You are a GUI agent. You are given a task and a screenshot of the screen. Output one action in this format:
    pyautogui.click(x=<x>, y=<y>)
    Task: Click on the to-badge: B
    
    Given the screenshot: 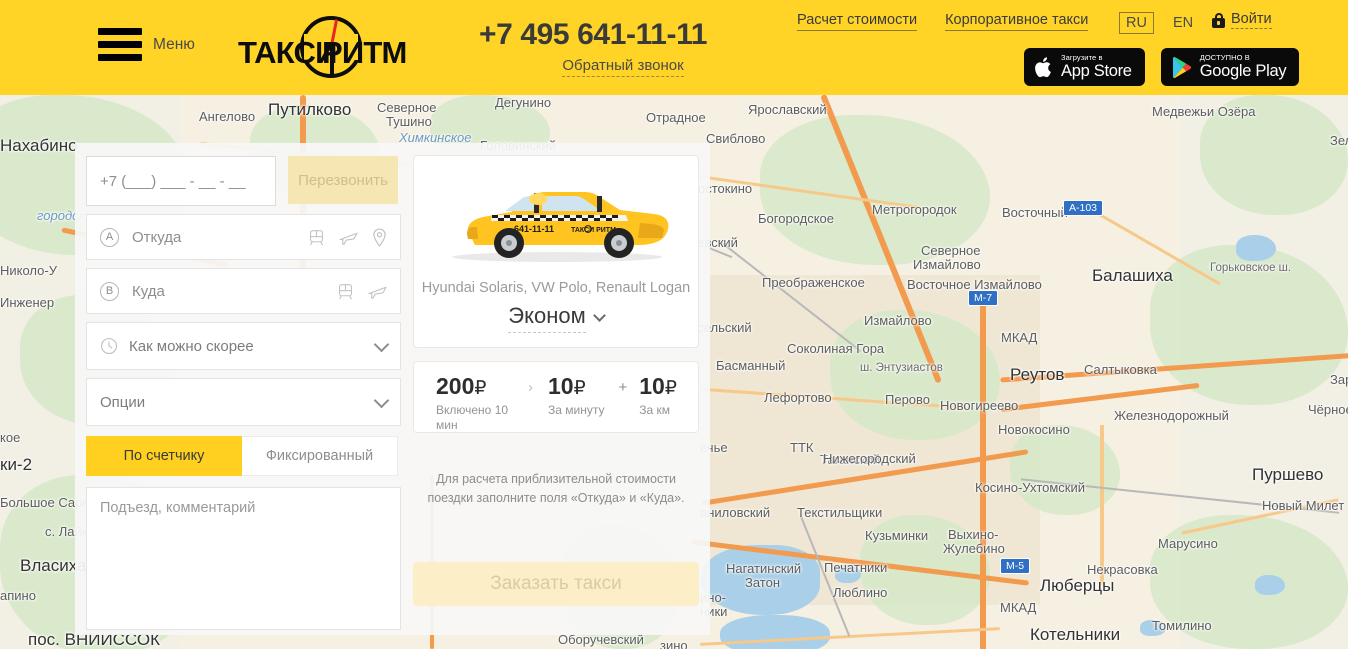 What is the action you would take?
    pyautogui.click(x=109, y=291)
    